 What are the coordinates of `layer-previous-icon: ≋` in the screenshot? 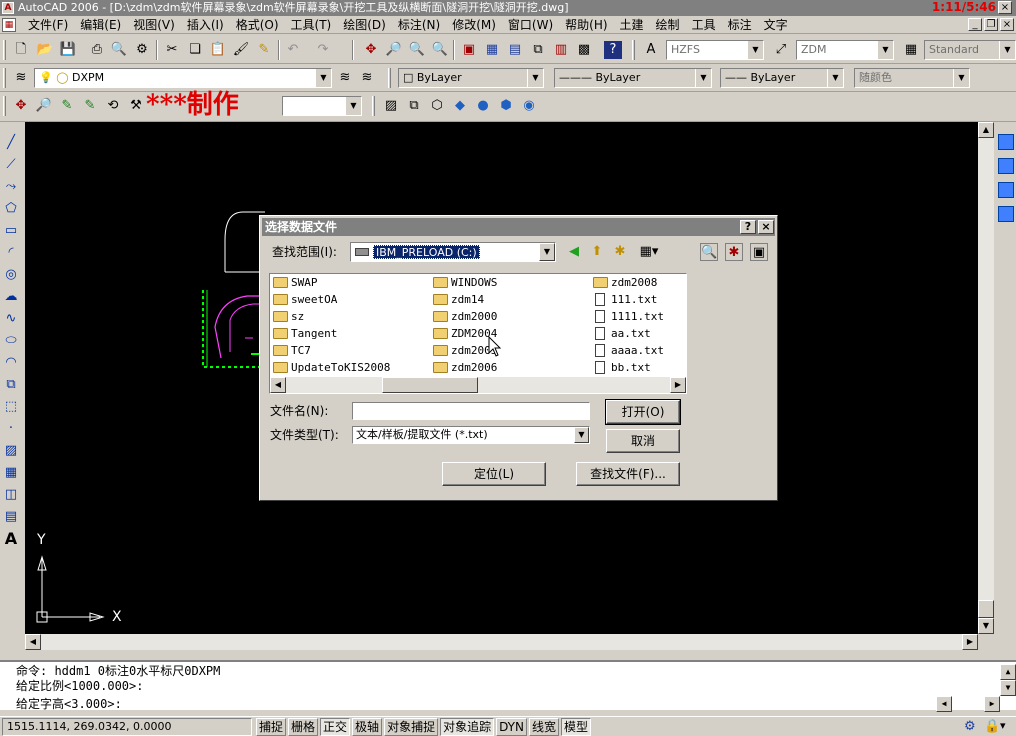 It's located at (367, 78).